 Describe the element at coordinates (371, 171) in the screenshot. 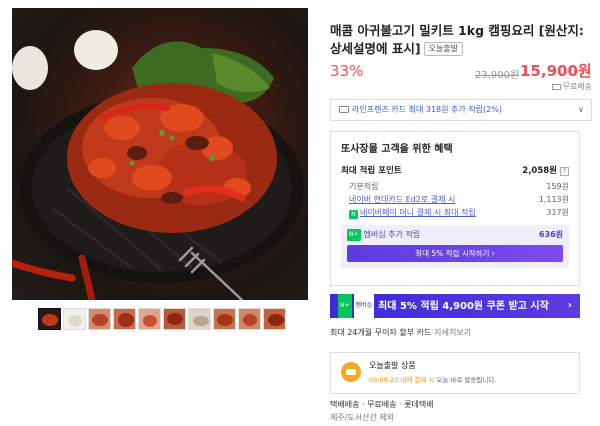

I see `max-points-label: 최대 적립 포인트` at that location.